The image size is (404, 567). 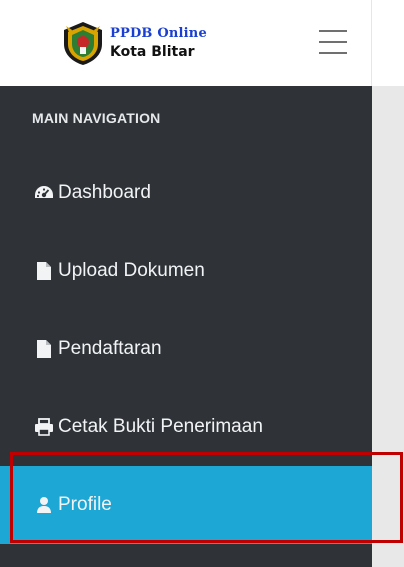 What do you see at coordinates (186, 505) in the screenshot?
I see `sidebar-item-profile: Profile` at bounding box center [186, 505].